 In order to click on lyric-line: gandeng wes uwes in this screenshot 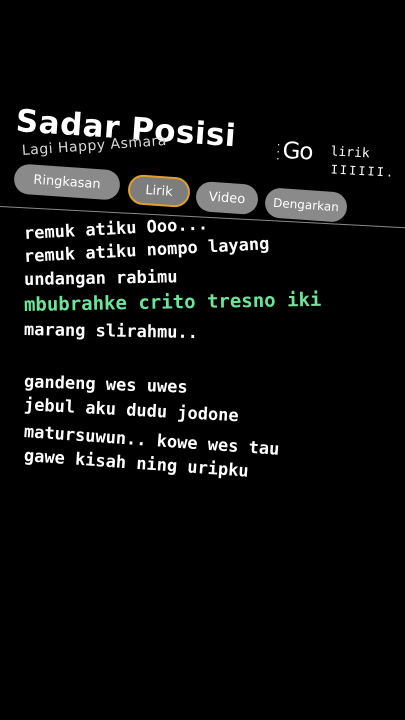, I will do `click(106, 385)`.